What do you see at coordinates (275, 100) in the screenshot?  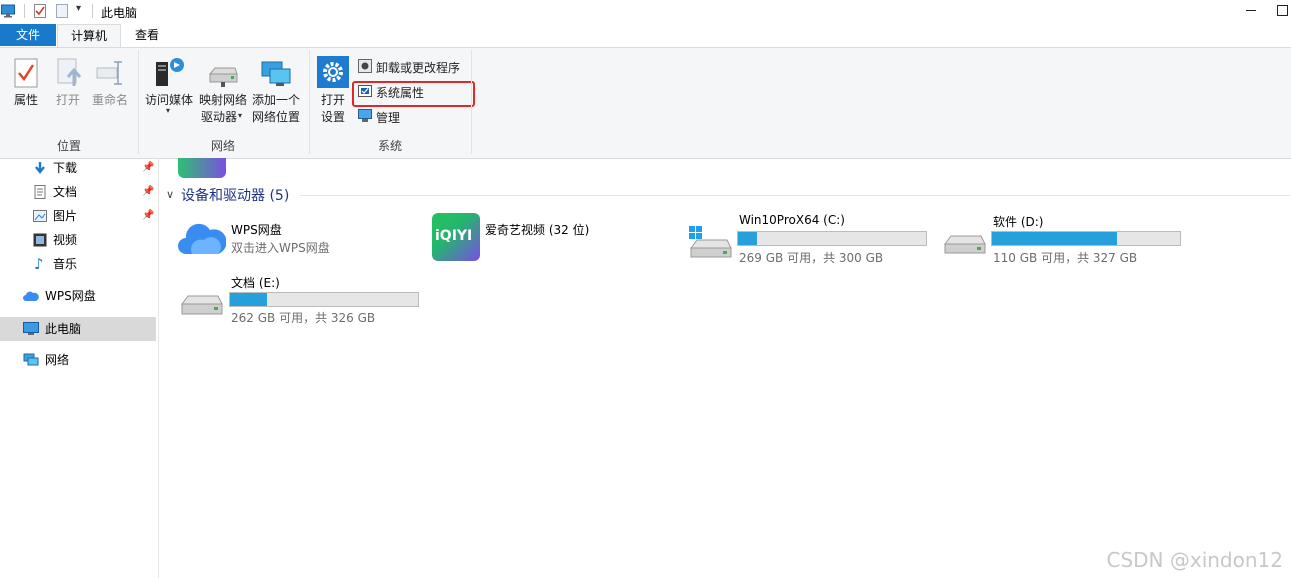 I see `add-location-label-1: 添加一个` at bounding box center [275, 100].